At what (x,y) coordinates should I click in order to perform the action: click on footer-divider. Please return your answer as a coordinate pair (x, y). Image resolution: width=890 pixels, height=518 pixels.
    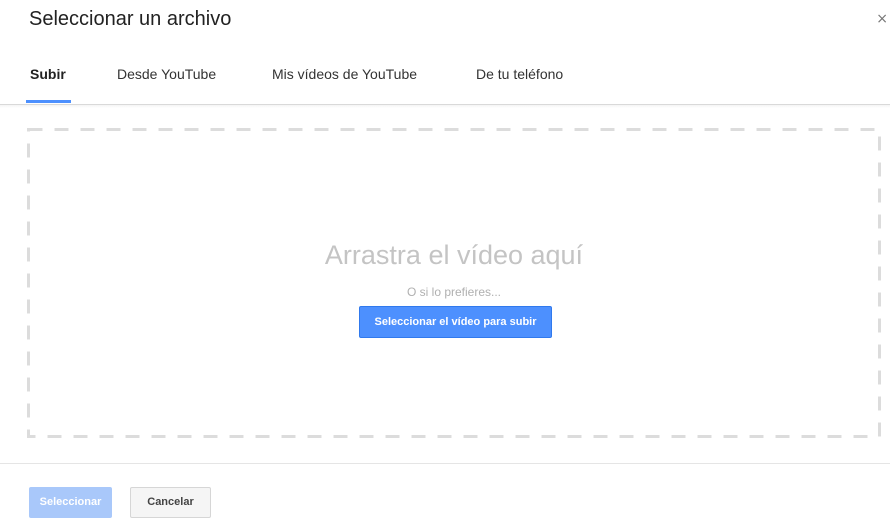
    Looking at the image, I should click on (445, 463).